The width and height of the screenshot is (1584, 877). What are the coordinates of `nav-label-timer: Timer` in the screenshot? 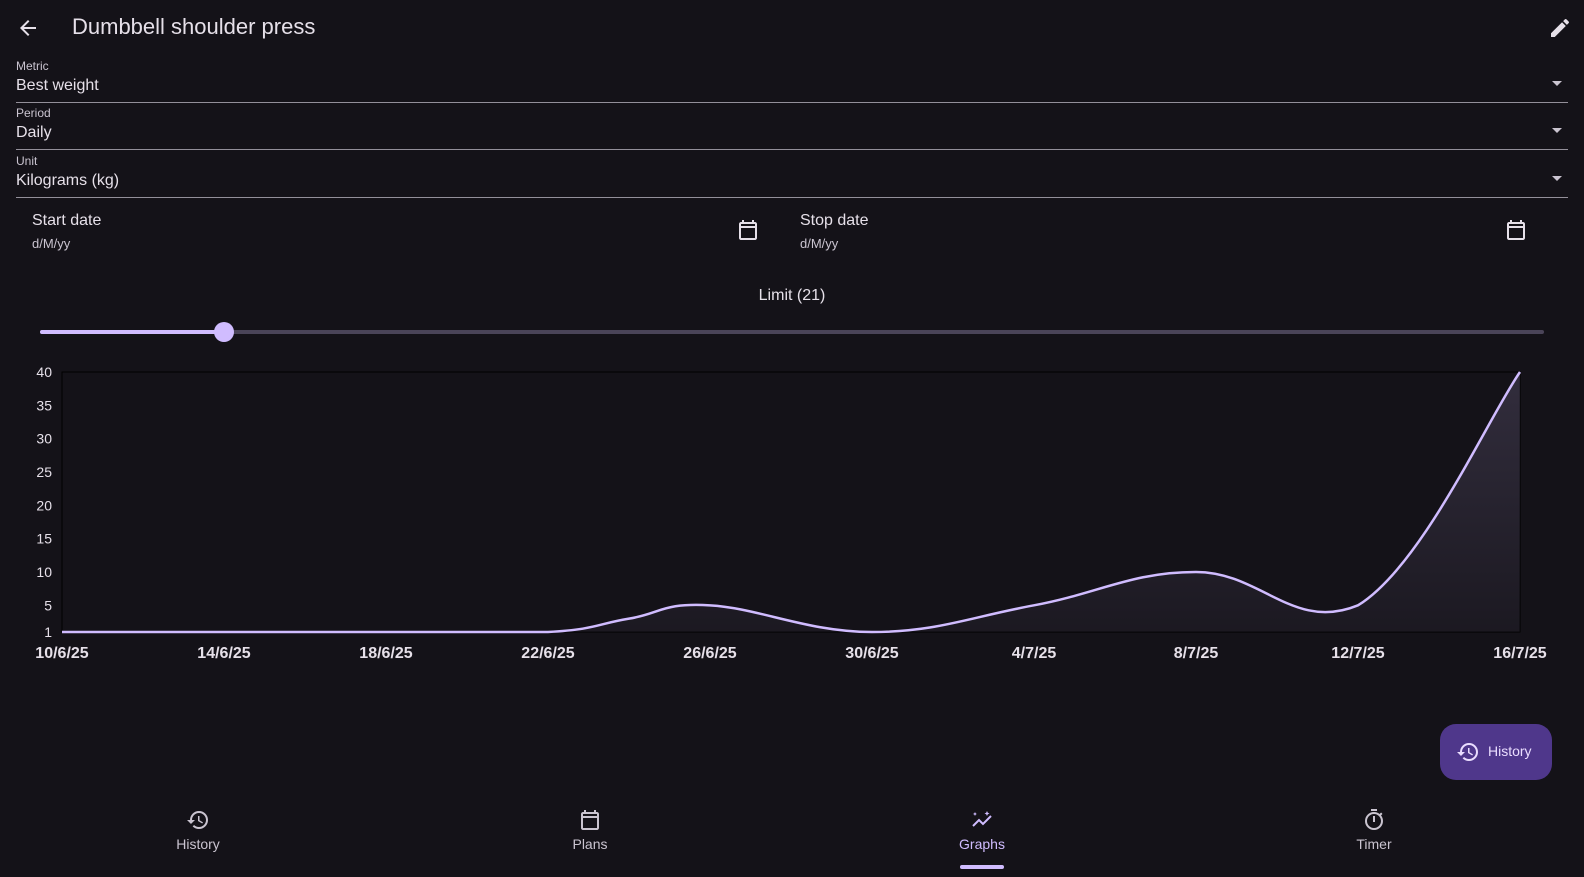 It's located at (1374, 844).